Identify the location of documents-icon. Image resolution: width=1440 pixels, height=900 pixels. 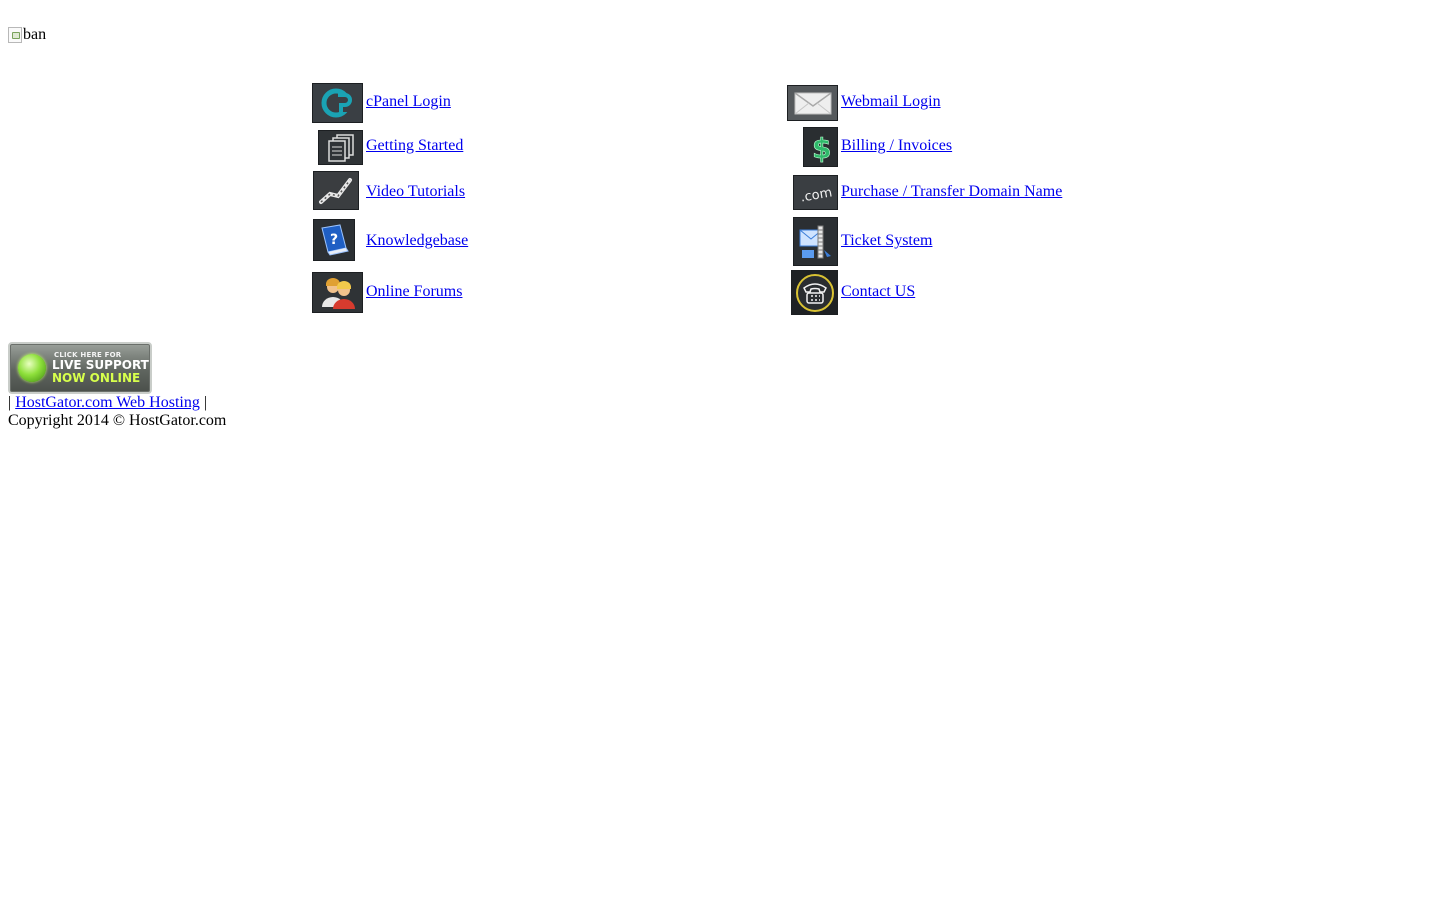
(340, 147).